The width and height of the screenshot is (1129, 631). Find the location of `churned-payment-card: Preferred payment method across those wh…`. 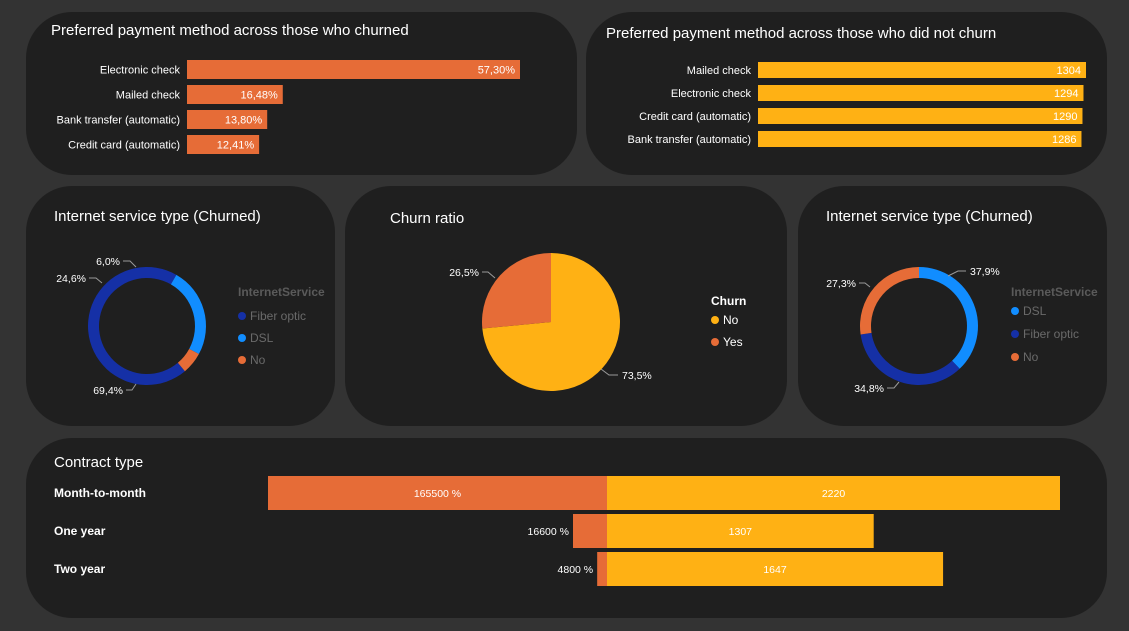

churned-payment-card: Preferred payment method across those wh… is located at coordinates (301, 93).